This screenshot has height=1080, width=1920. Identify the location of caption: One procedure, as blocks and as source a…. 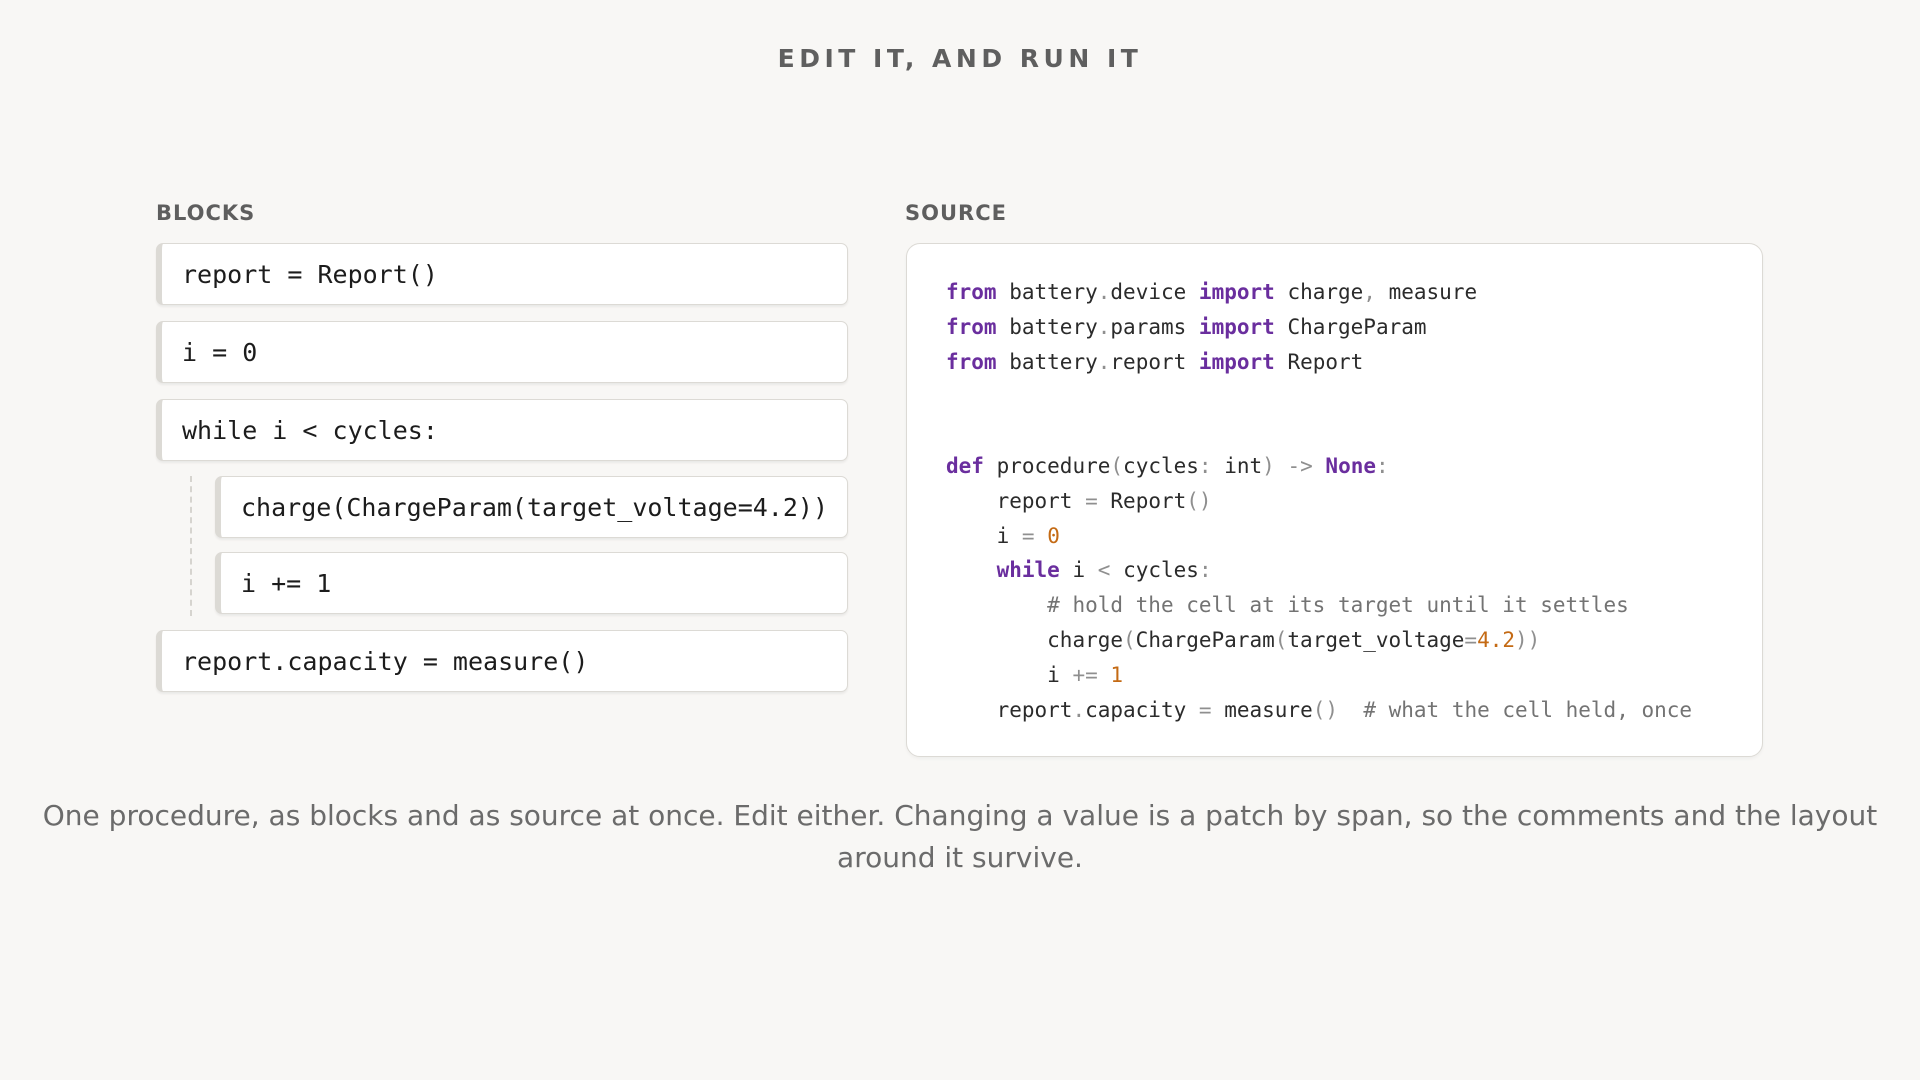
(960, 836).